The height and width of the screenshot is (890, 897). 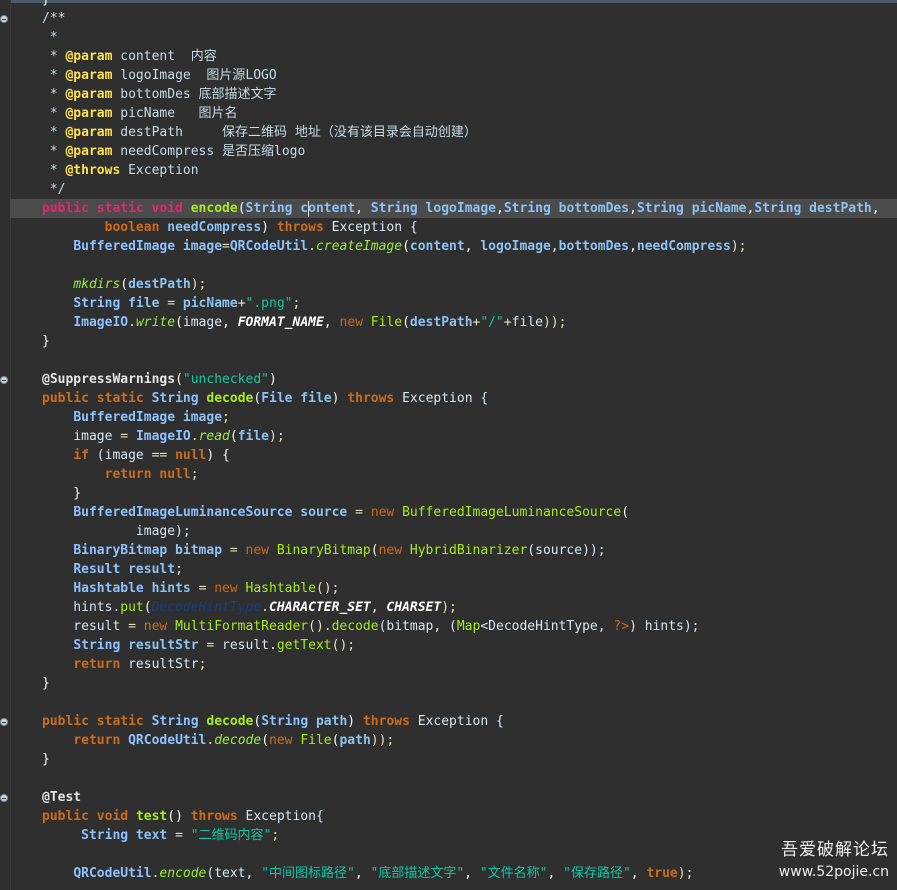 What do you see at coordinates (453, 531) in the screenshot?
I see `code-line: image);` at bounding box center [453, 531].